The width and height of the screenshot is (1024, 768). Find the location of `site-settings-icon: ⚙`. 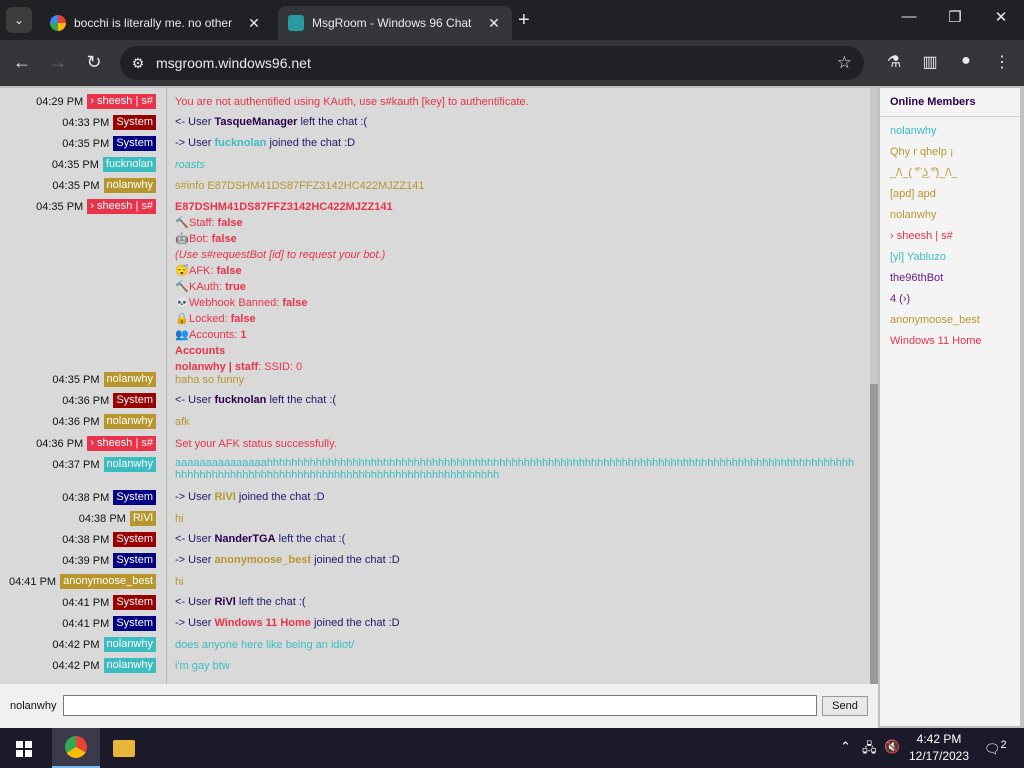

site-settings-icon: ⚙ is located at coordinates (138, 63).